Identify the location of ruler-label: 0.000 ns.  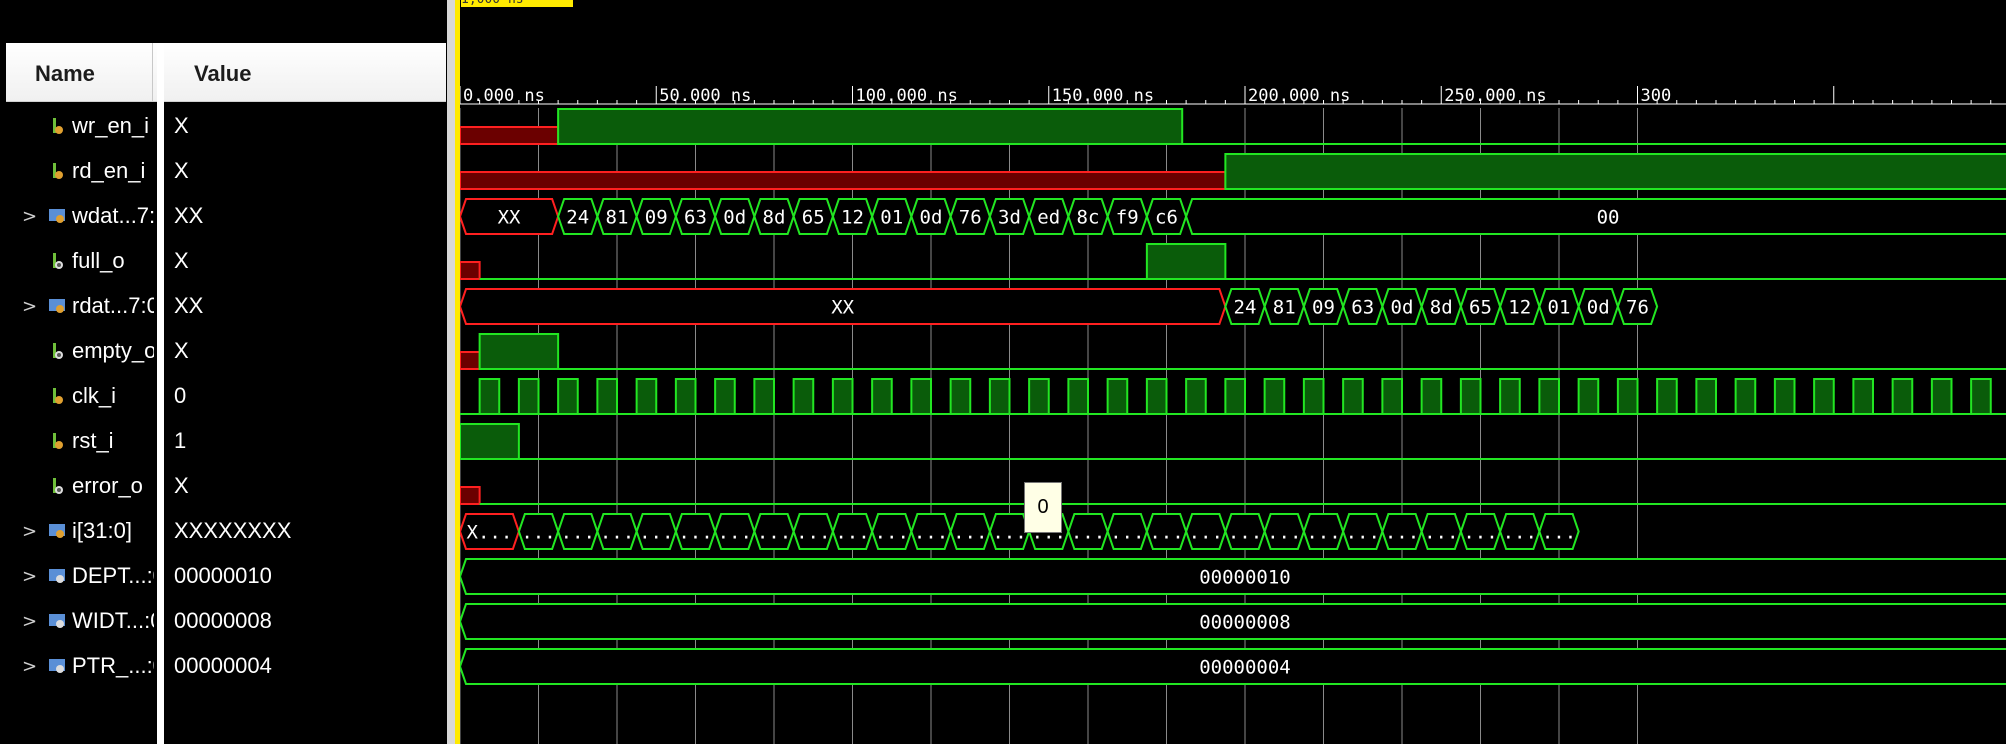
(504, 96).